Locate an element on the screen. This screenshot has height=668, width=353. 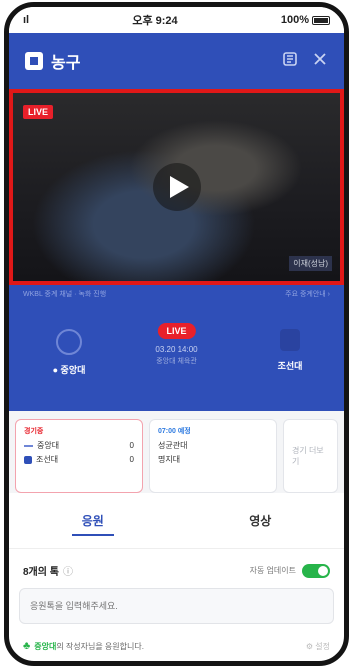
cheer-notice: ♣ 중앙대 의 작성자님을 응원합니다. ⚙ 설정 is located at coordinates (176, 642).